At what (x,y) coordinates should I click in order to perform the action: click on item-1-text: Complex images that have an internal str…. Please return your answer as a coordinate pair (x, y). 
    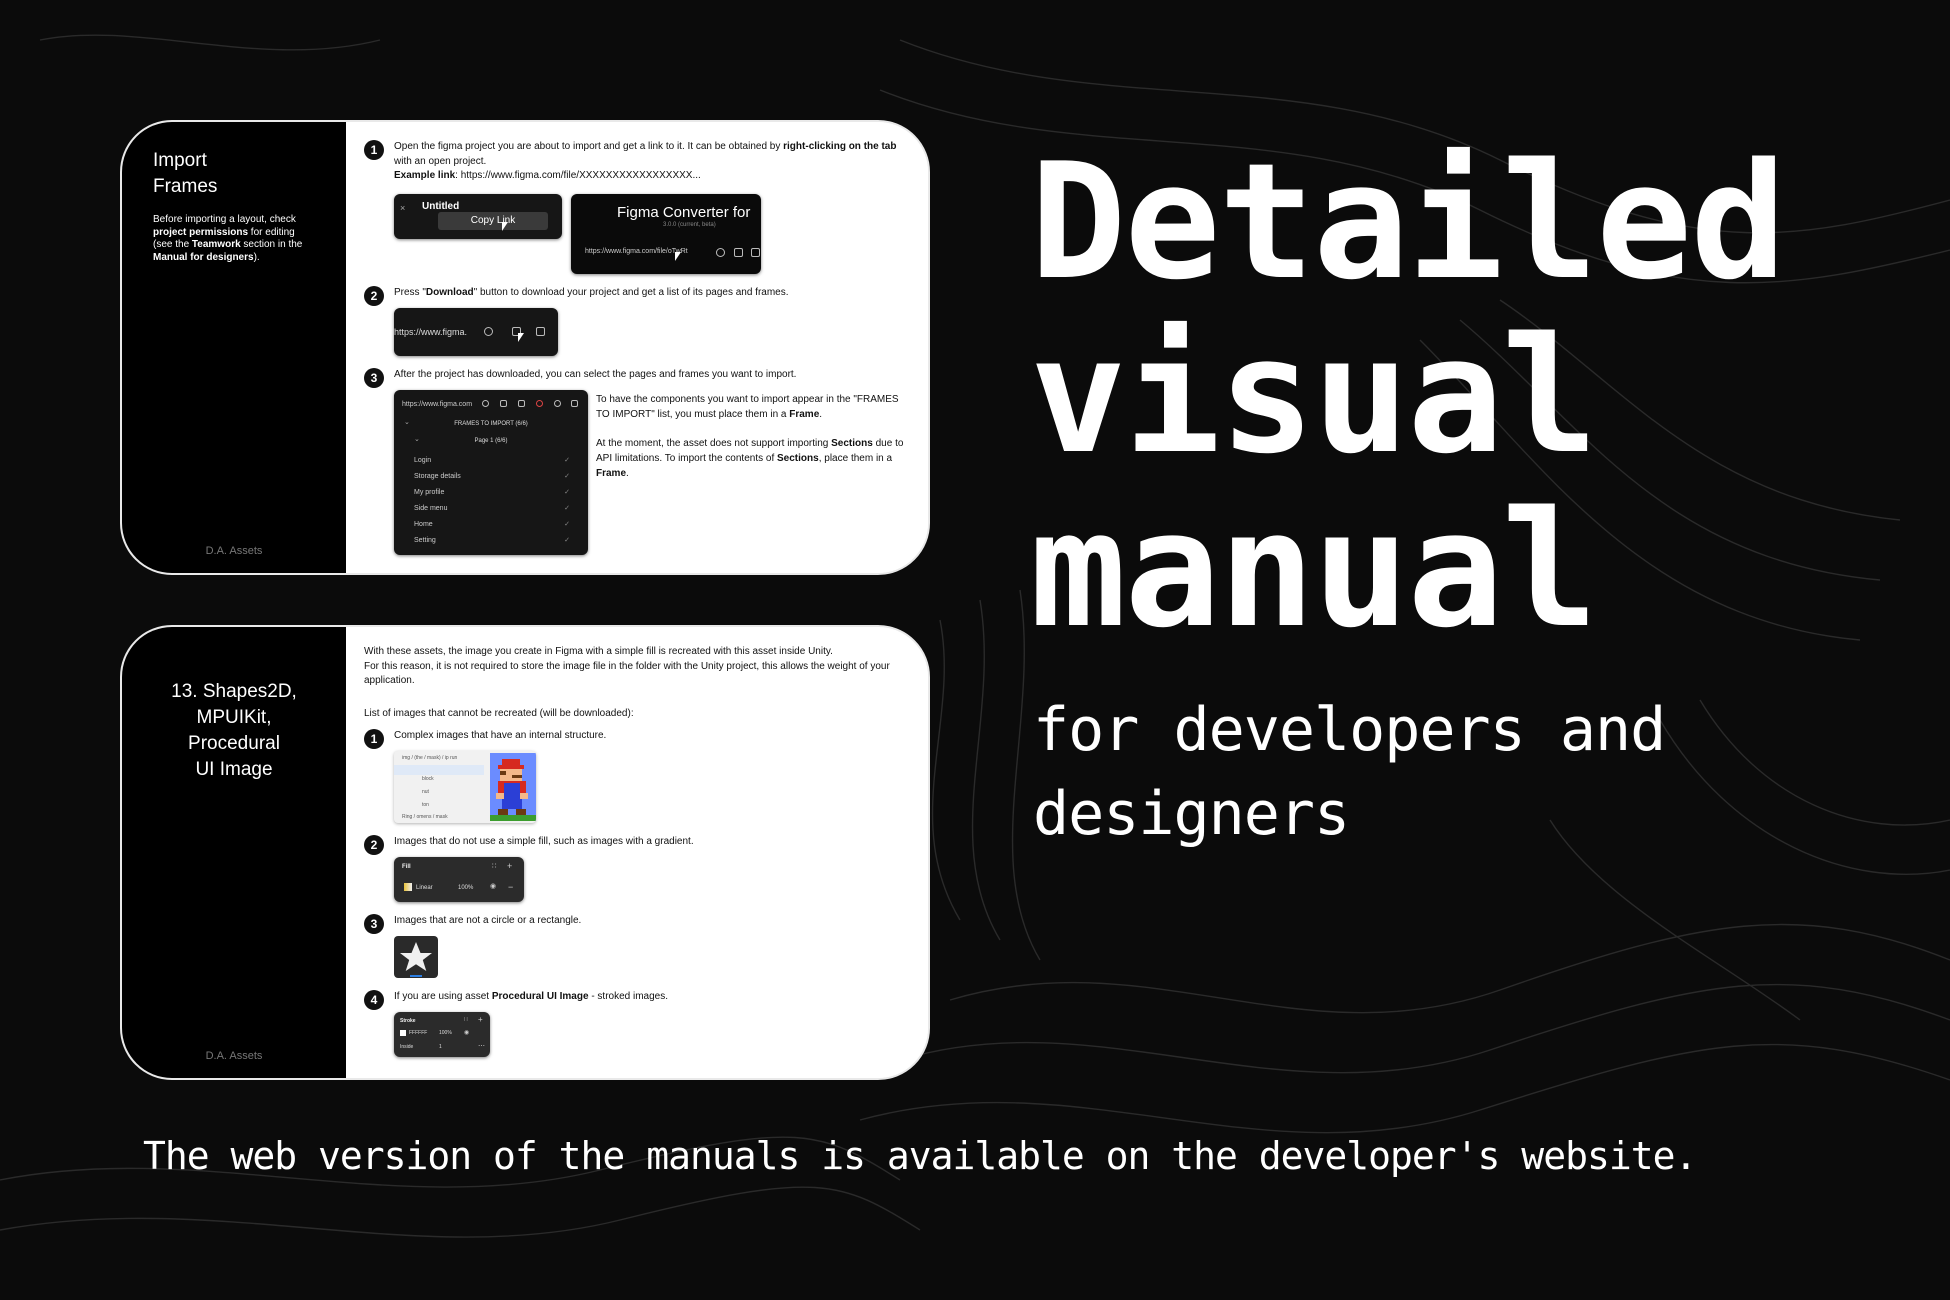
    Looking at the image, I should click on (500, 735).